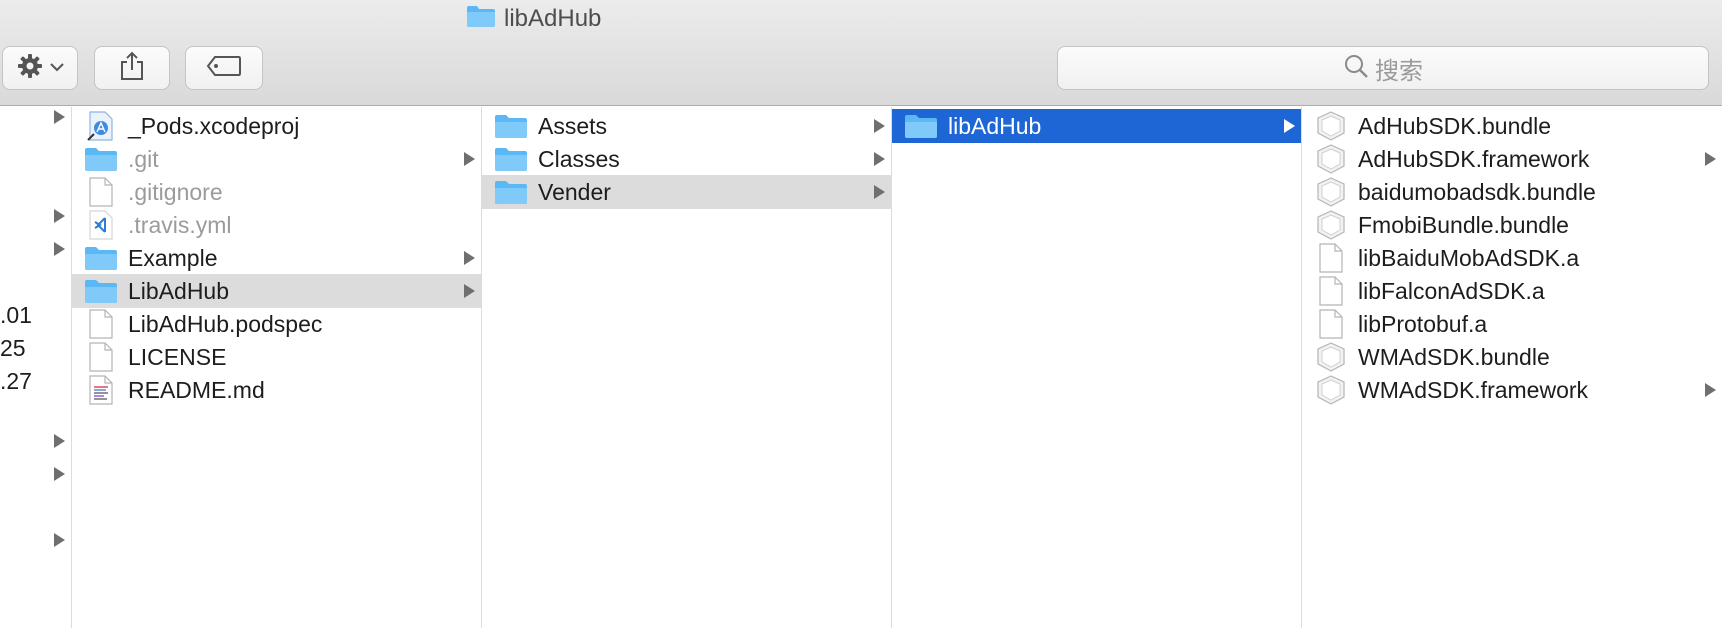 The height and width of the screenshot is (628, 1722). What do you see at coordinates (1096, 126) in the screenshot?
I see `list-item: libAdHub` at bounding box center [1096, 126].